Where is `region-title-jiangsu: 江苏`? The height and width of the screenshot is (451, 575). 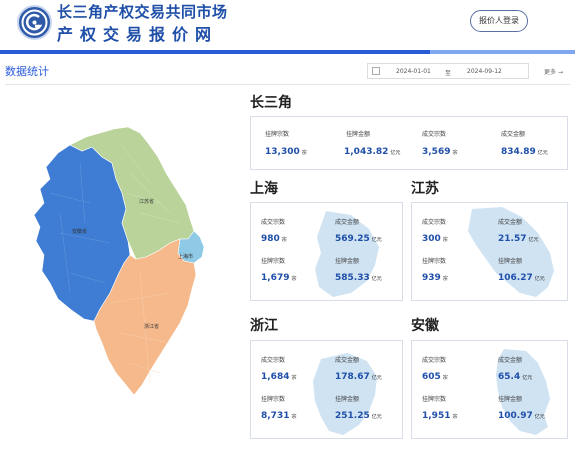 region-title-jiangsu: 江苏 is located at coordinates (425, 189).